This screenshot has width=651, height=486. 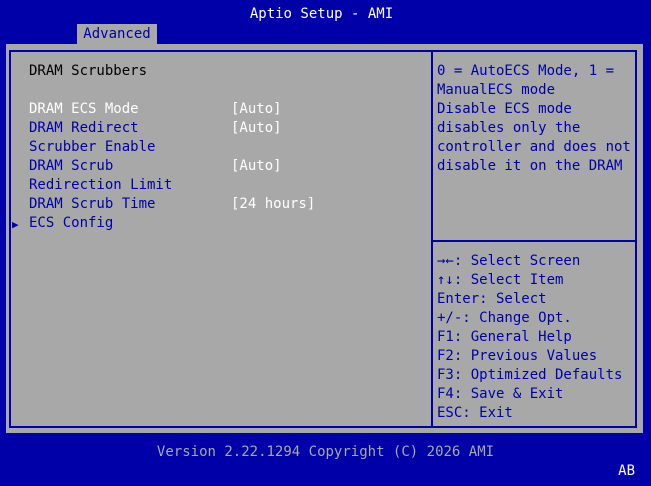 I want to click on setting-dram-redirect-label: DRAM Redirect, so click(x=84, y=128).